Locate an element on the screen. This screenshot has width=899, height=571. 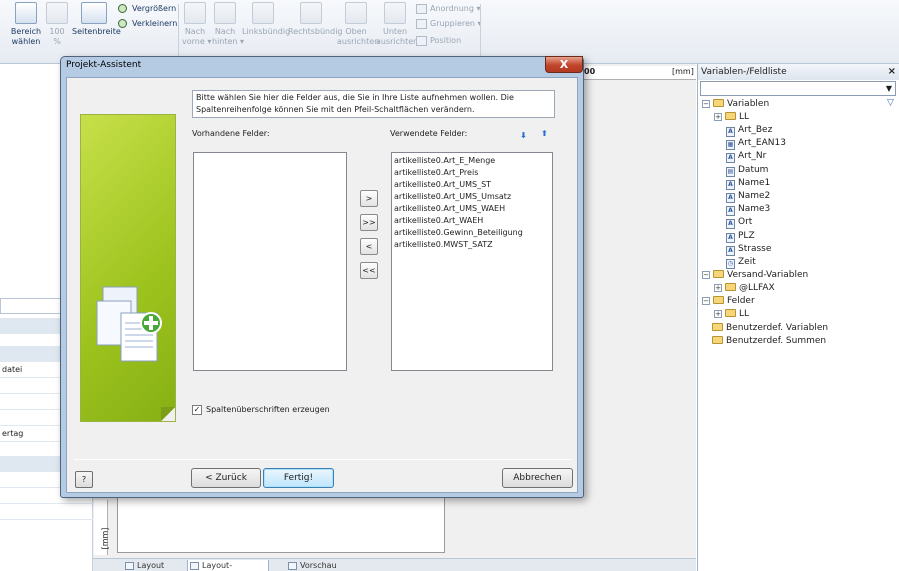
tree-node-variablen: − Variablen is located at coordinates (735, 104).